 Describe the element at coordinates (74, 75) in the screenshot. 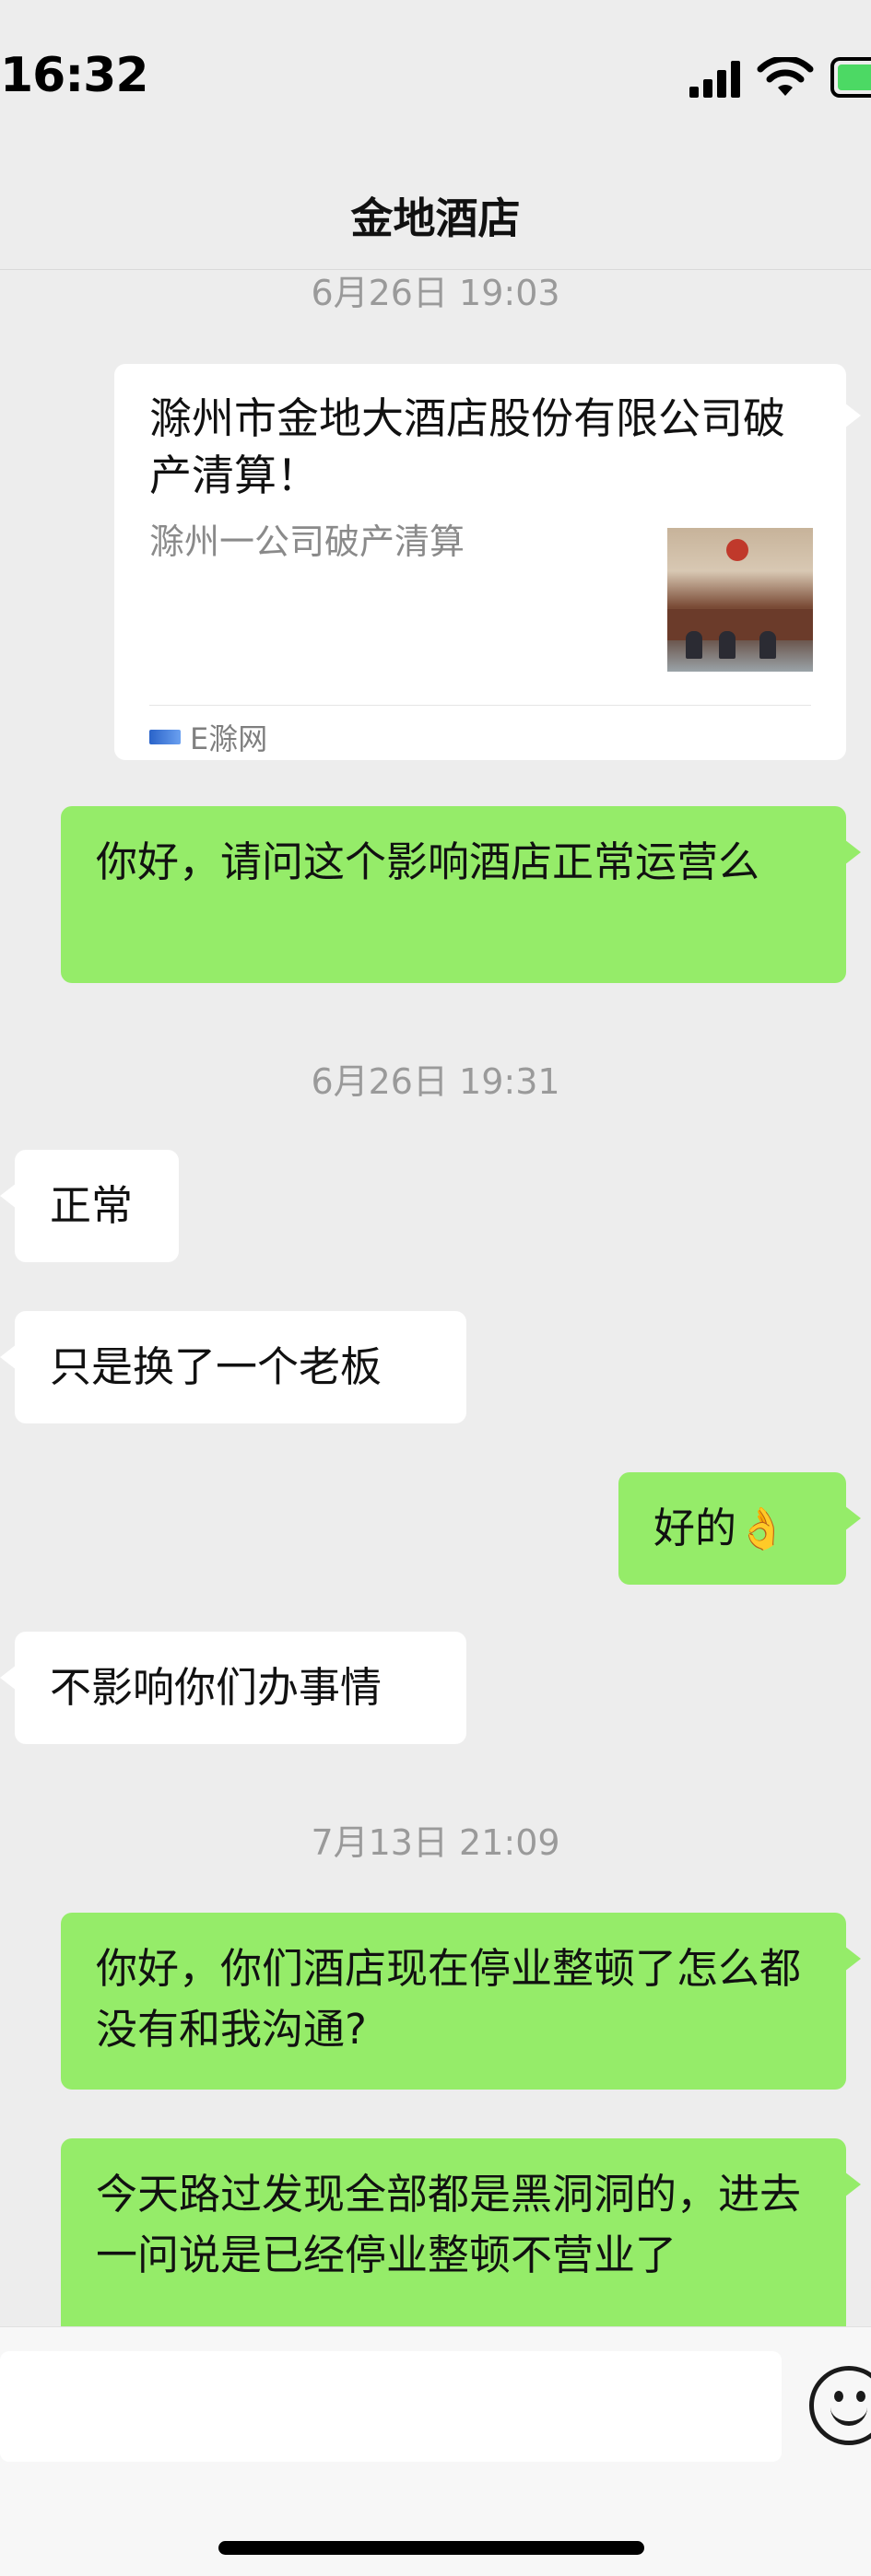

I see `status-time: 16:32` at that location.